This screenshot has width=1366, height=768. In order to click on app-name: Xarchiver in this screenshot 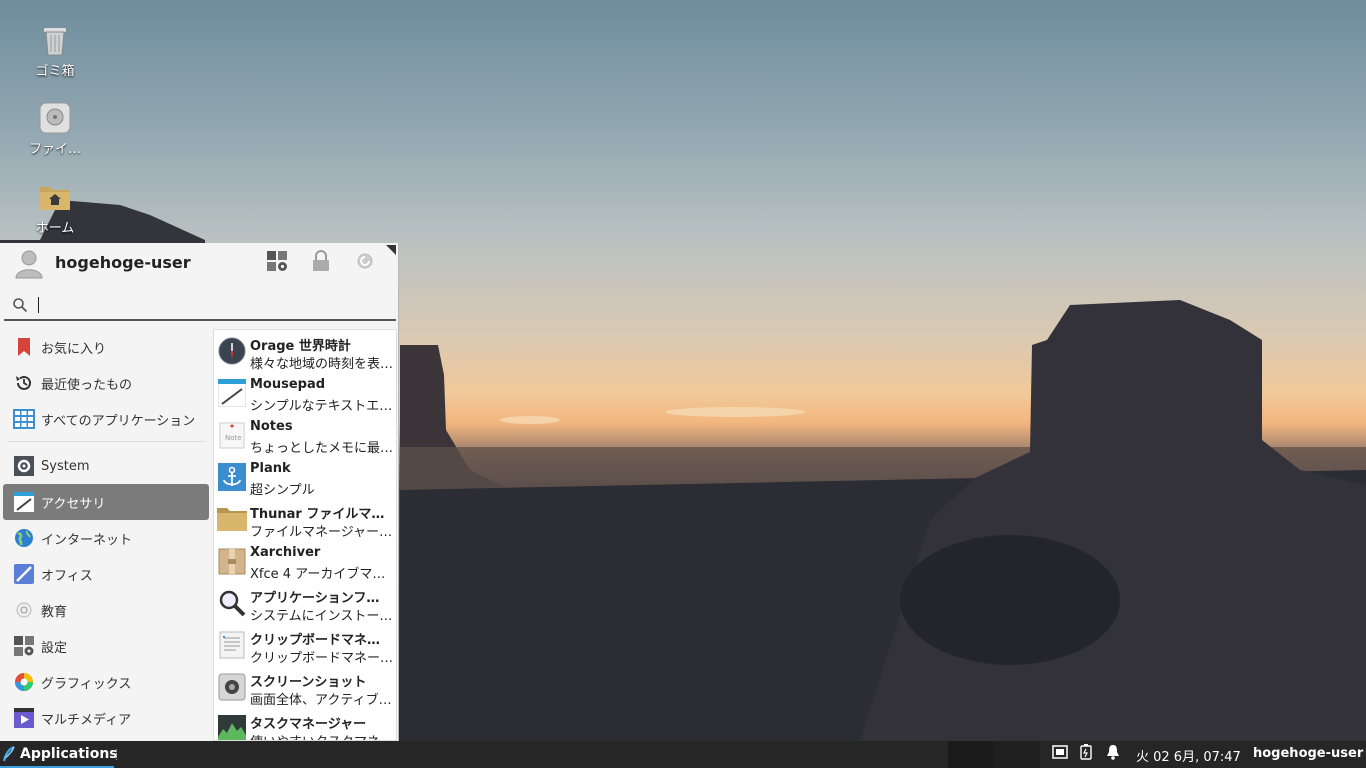, I will do `click(285, 552)`.